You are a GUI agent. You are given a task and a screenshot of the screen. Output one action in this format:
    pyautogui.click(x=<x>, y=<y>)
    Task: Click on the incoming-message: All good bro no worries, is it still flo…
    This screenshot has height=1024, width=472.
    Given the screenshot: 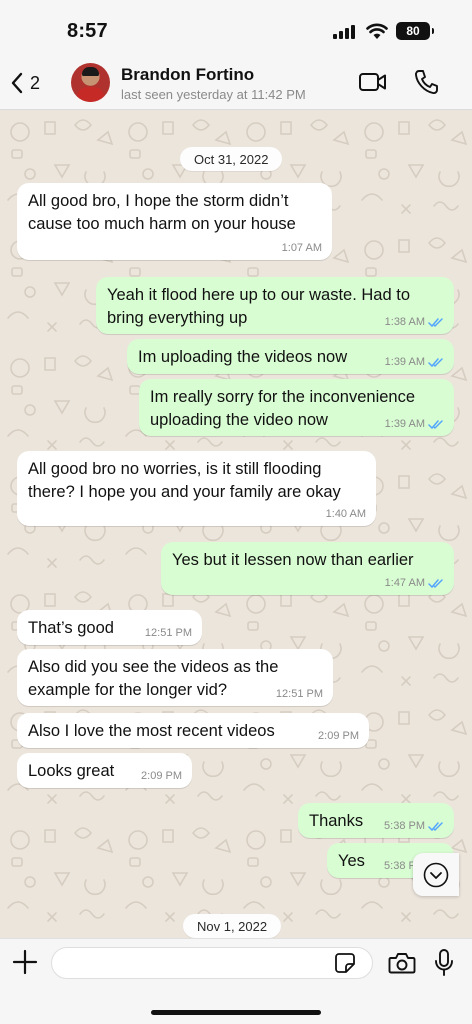 What is the action you would take?
    pyautogui.click(x=196, y=488)
    